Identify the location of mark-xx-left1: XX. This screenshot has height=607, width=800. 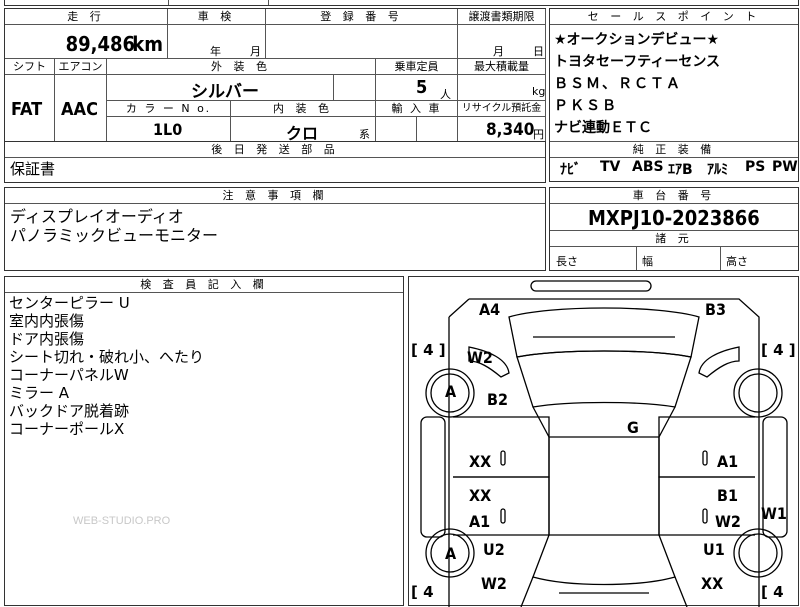
(480, 461).